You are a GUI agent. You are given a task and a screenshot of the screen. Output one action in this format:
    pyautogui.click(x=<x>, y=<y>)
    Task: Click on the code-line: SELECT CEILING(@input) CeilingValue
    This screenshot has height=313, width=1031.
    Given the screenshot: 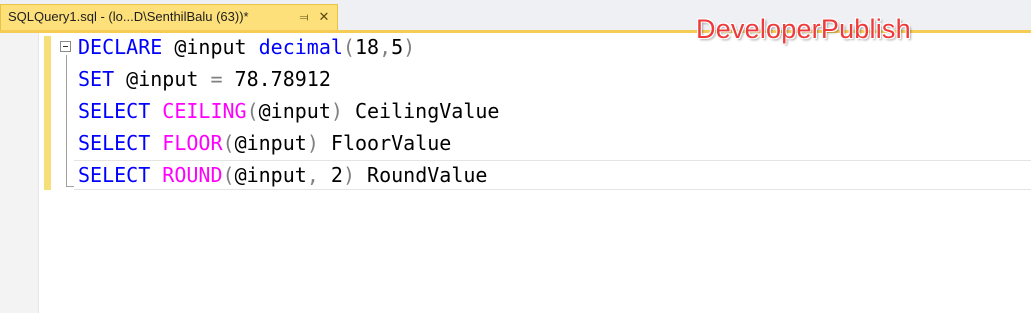 What is the action you would take?
    pyautogui.click(x=288, y=113)
    